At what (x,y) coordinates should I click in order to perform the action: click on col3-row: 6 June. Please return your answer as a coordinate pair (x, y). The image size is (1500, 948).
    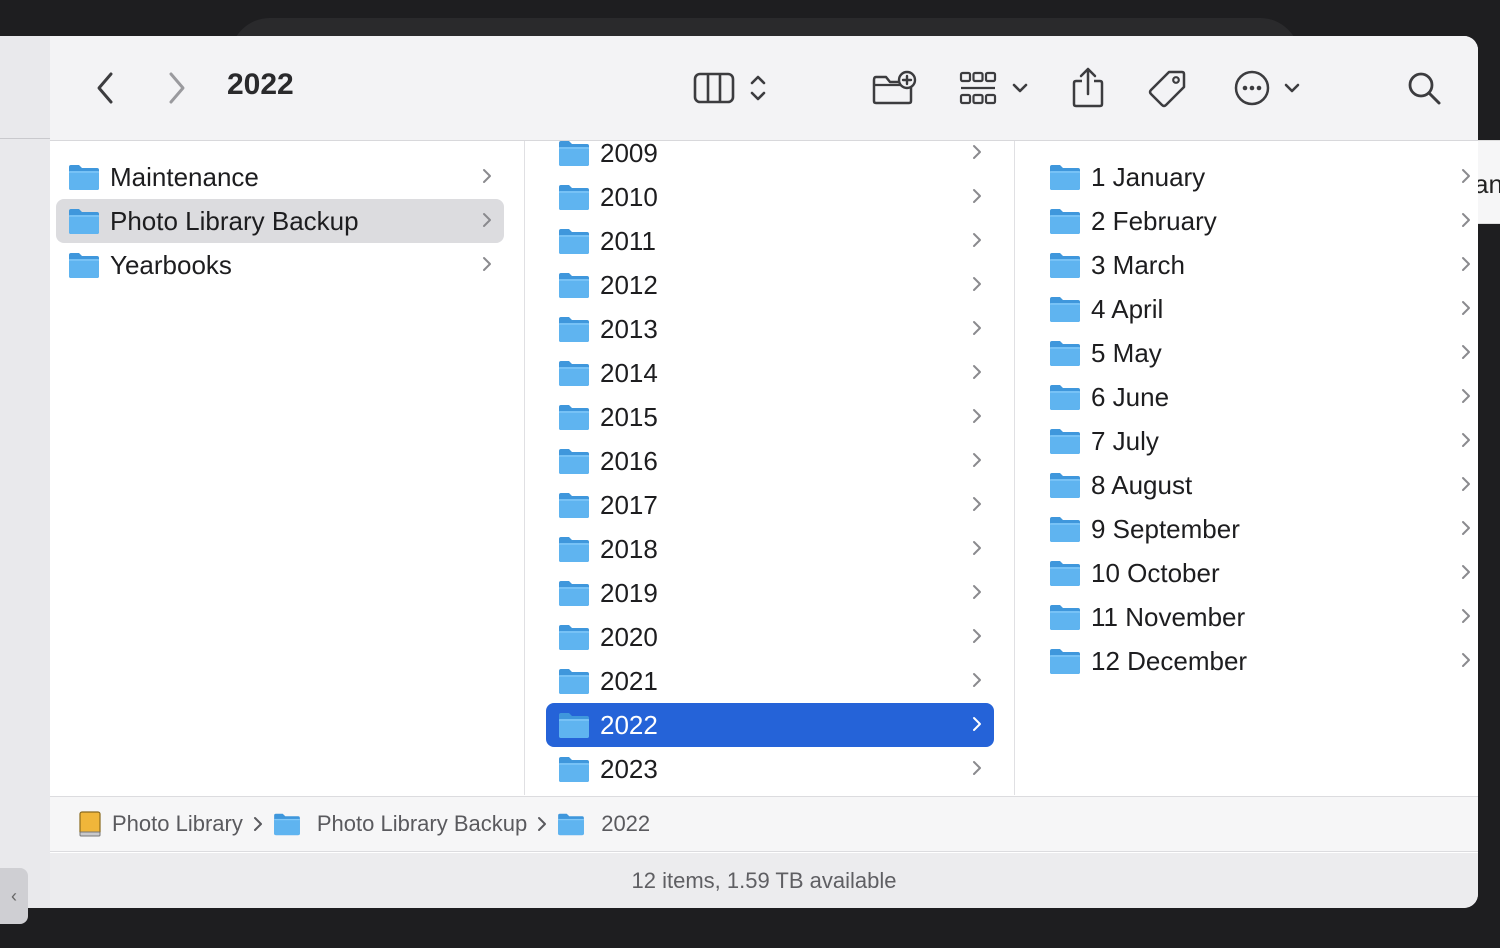
    Looking at the image, I should click on (1257, 397).